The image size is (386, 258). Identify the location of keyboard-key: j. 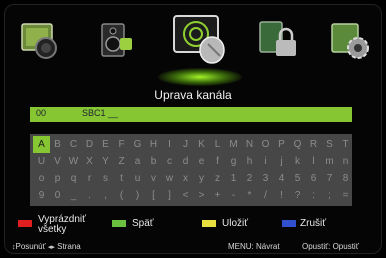
(281, 161).